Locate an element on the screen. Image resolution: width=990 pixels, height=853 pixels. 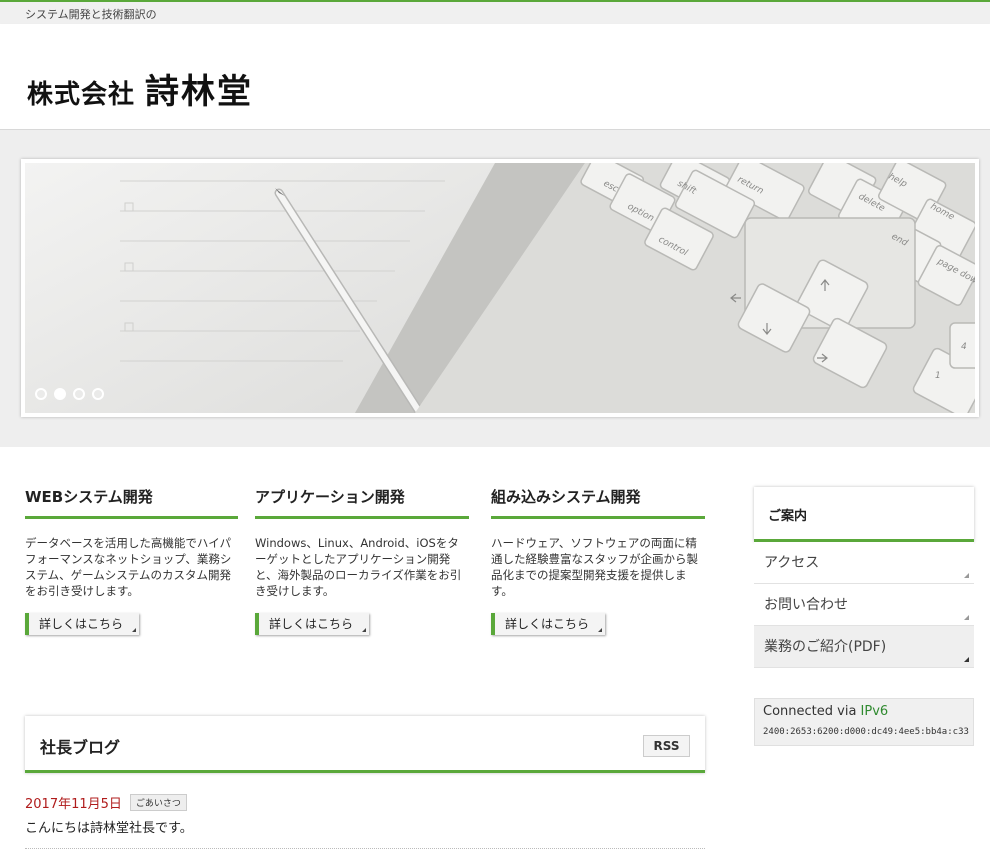
logo-company-prefix: 株式会社 is located at coordinates (81, 95).